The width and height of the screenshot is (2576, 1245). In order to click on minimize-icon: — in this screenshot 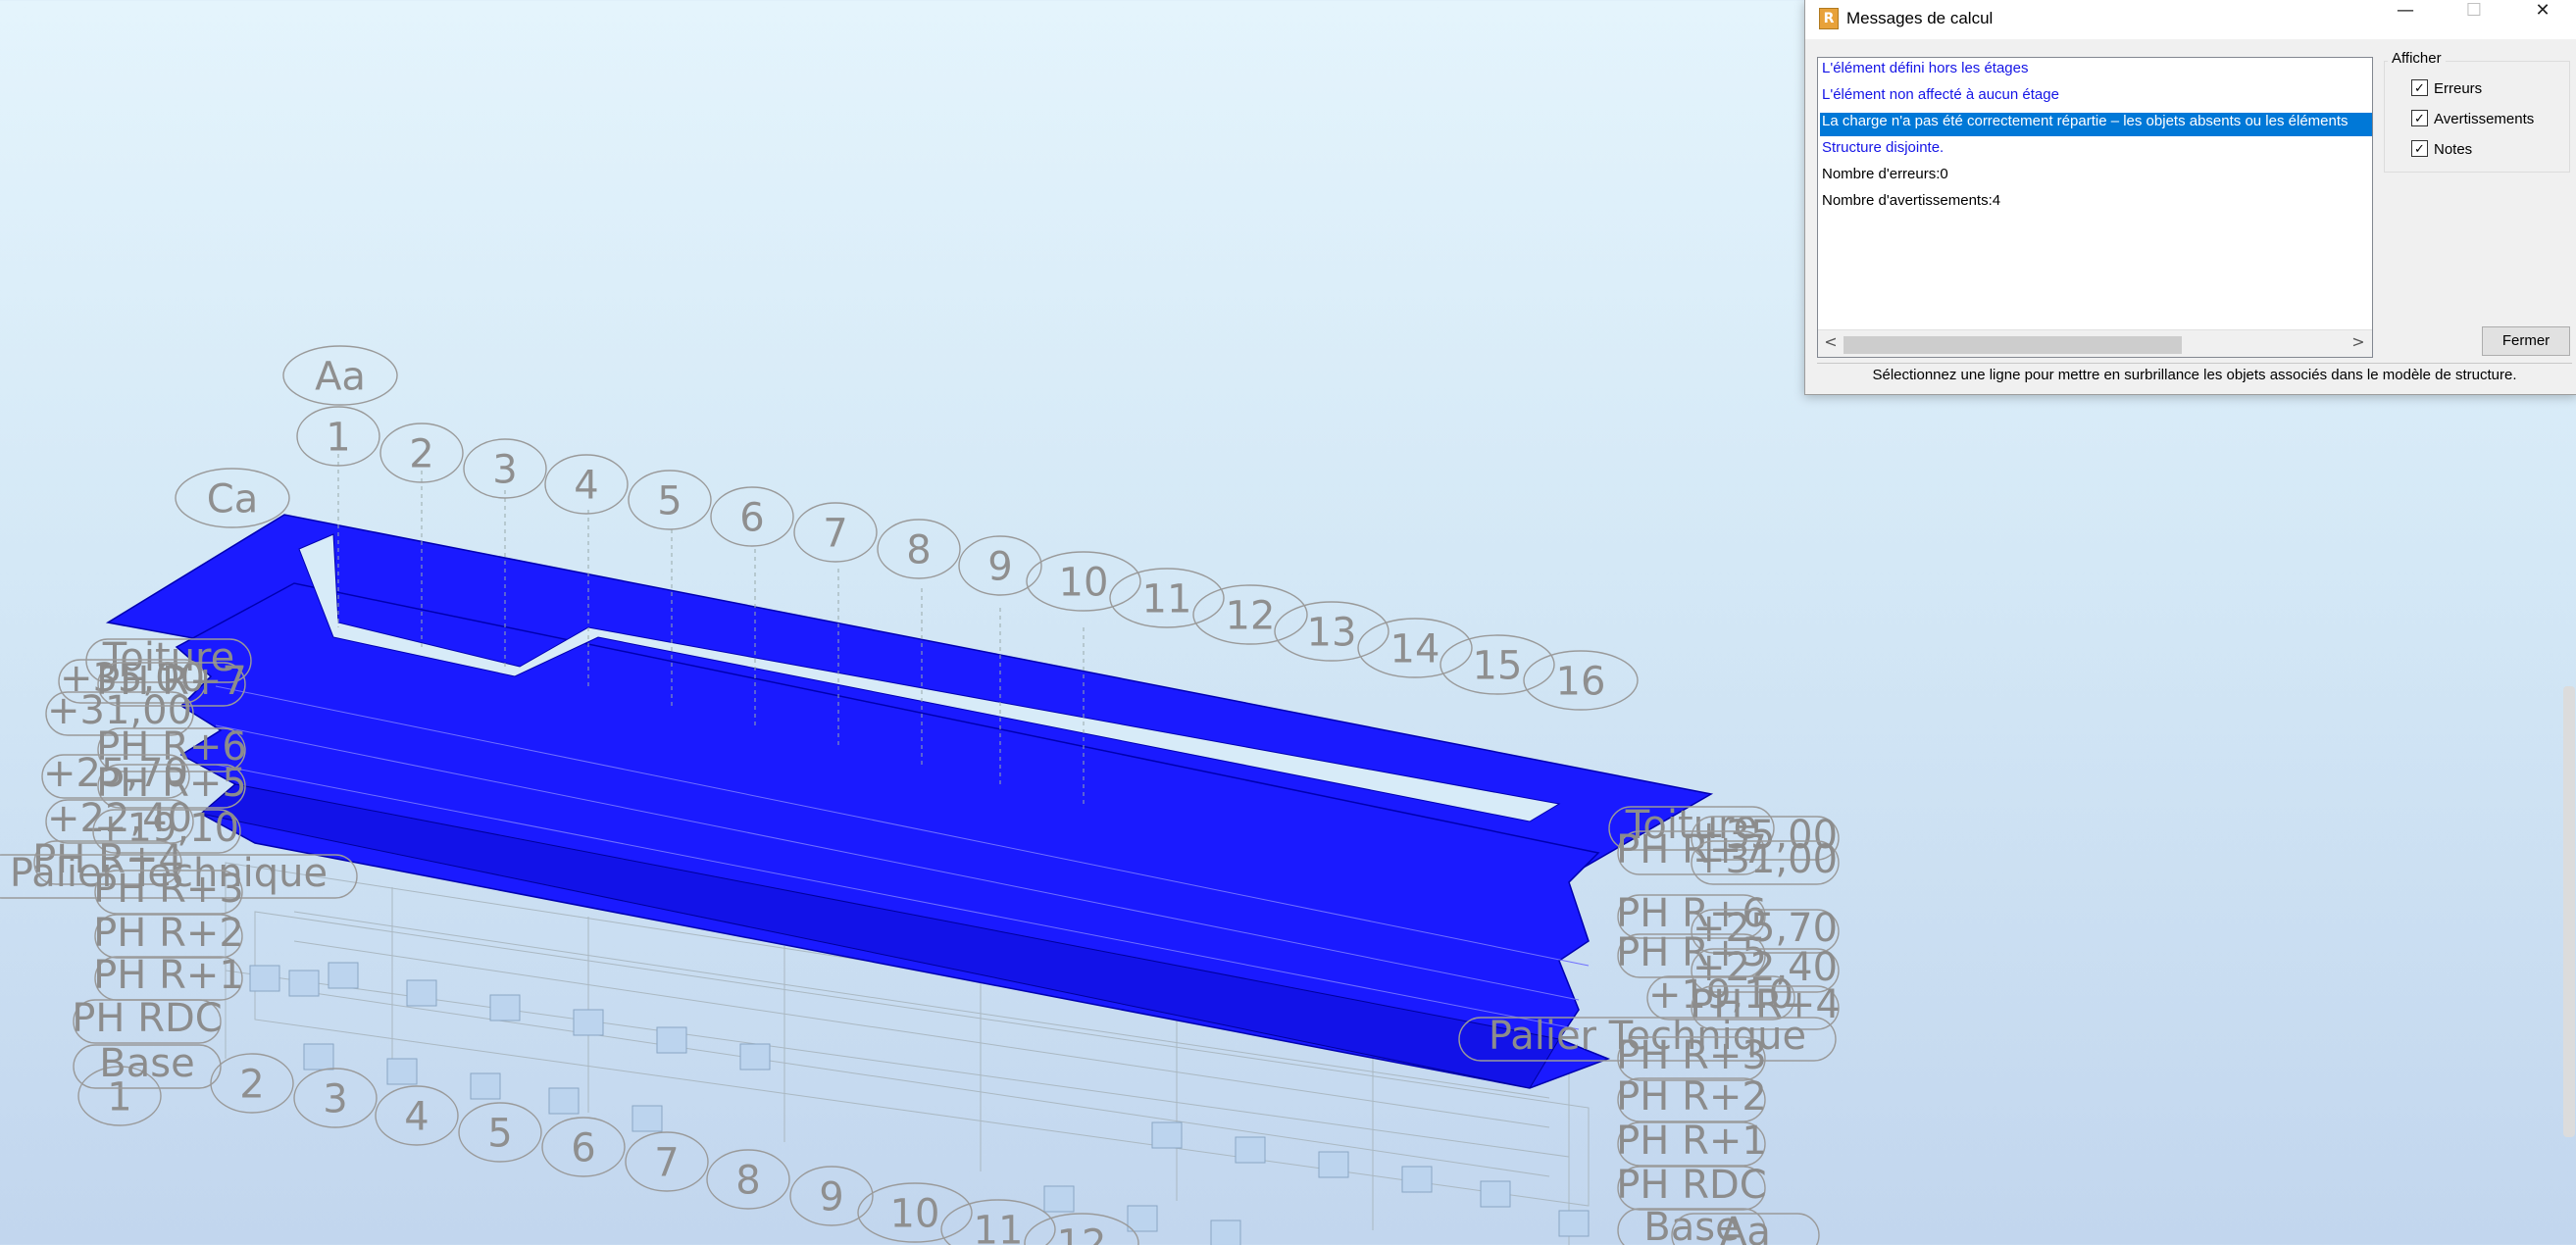, I will do `click(2405, 19)`.